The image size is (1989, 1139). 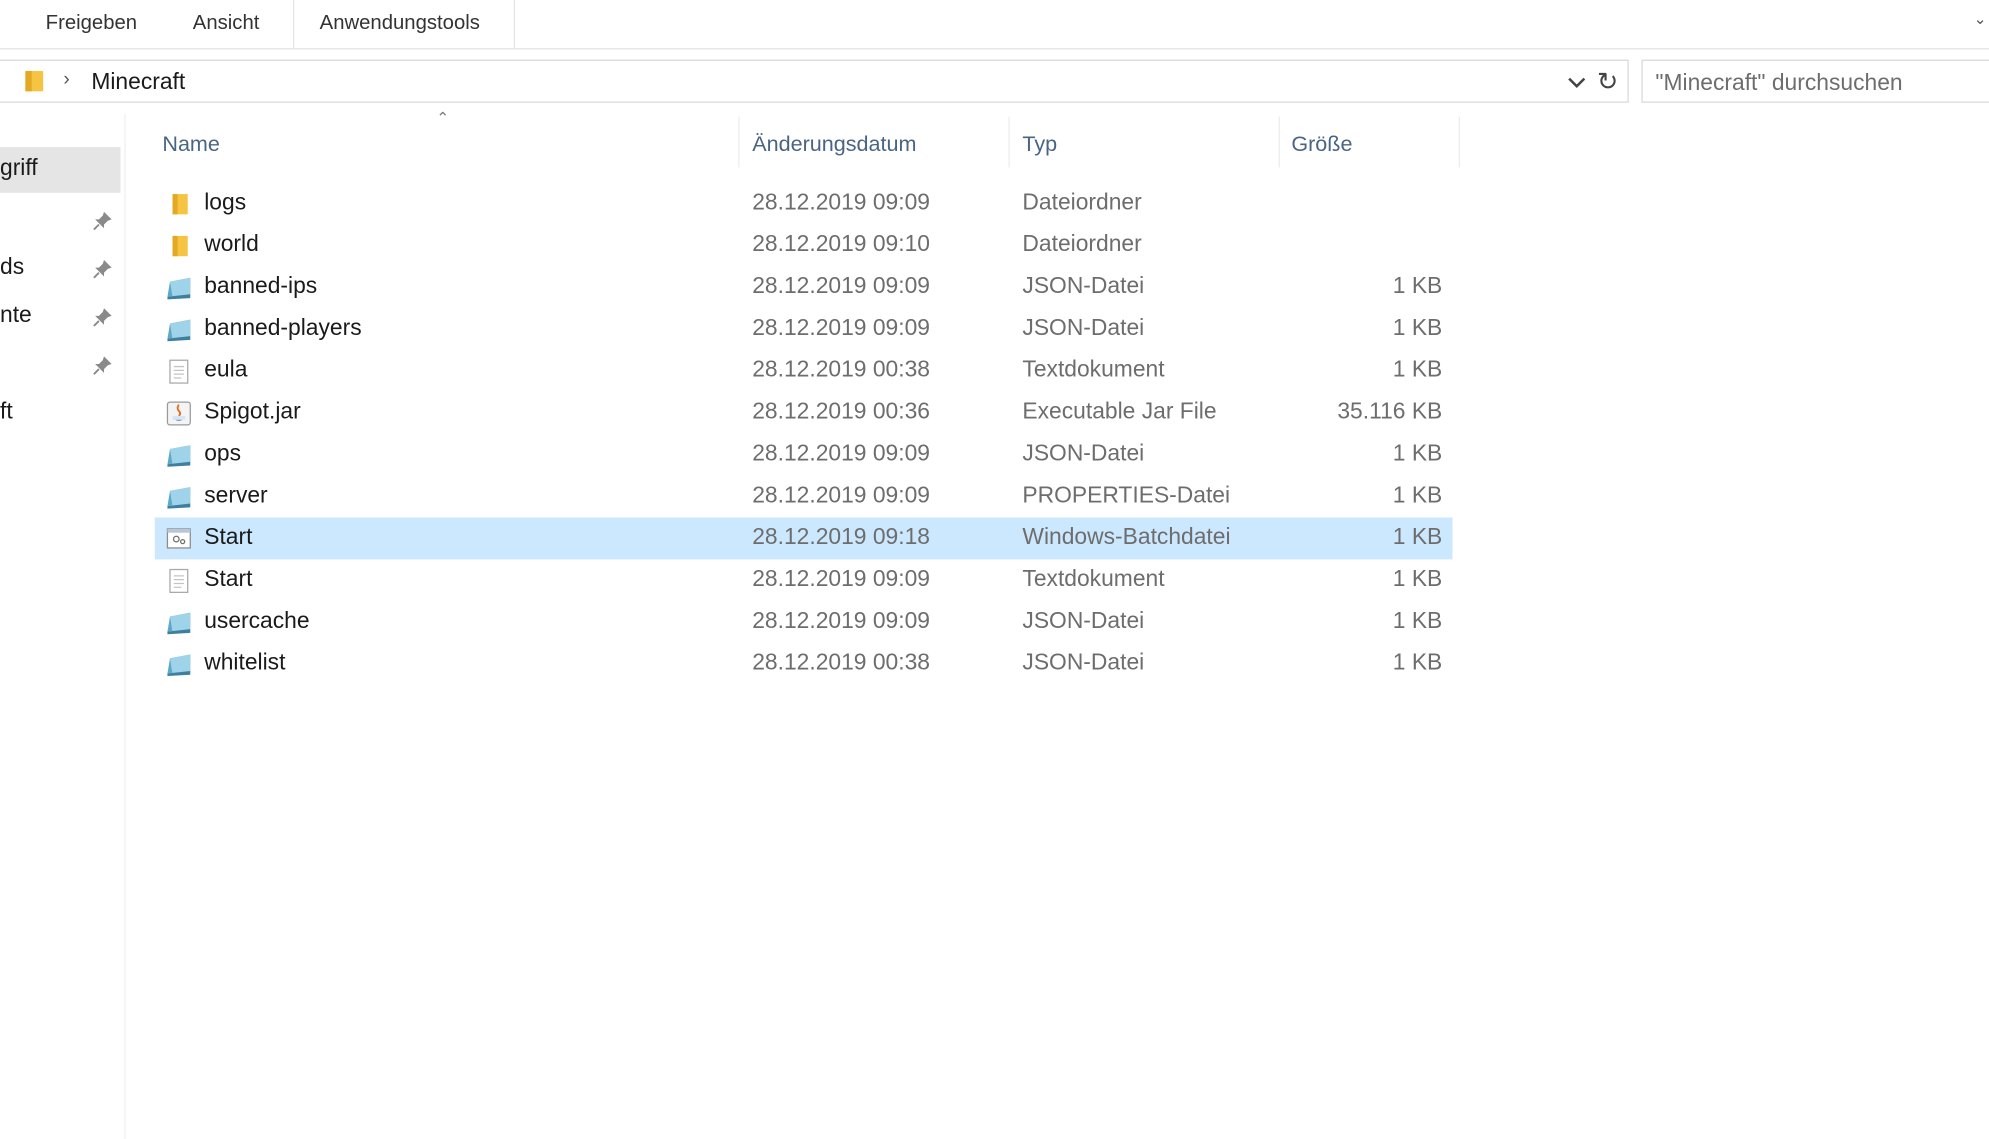 What do you see at coordinates (178, 538) in the screenshot?
I see `batch-file-icon` at bounding box center [178, 538].